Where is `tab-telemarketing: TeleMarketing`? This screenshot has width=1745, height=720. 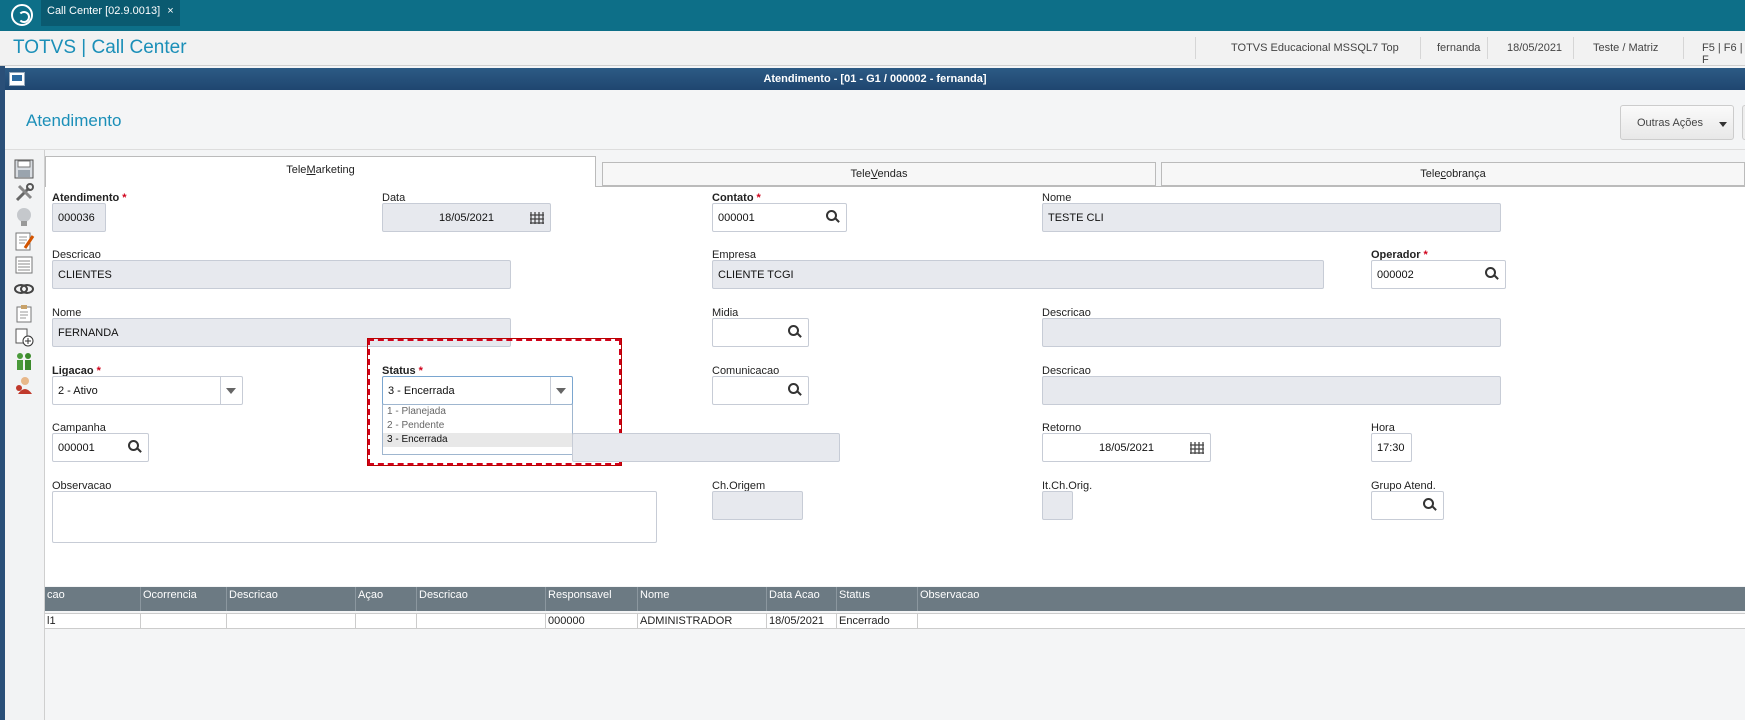
tab-telemarketing: TeleMarketing is located at coordinates (320, 171).